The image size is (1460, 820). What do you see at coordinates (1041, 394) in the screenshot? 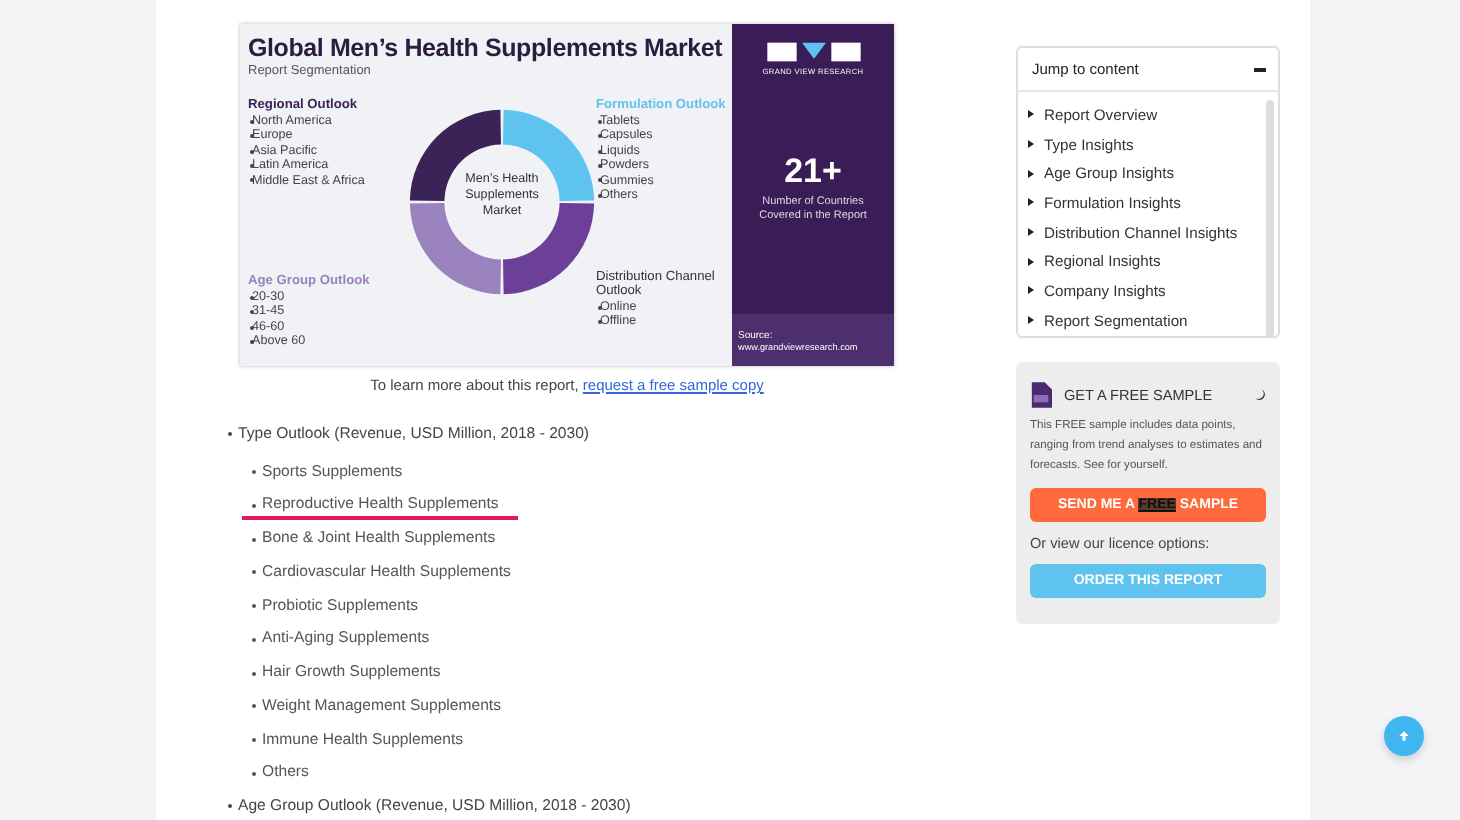
I see `document-icon` at bounding box center [1041, 394].